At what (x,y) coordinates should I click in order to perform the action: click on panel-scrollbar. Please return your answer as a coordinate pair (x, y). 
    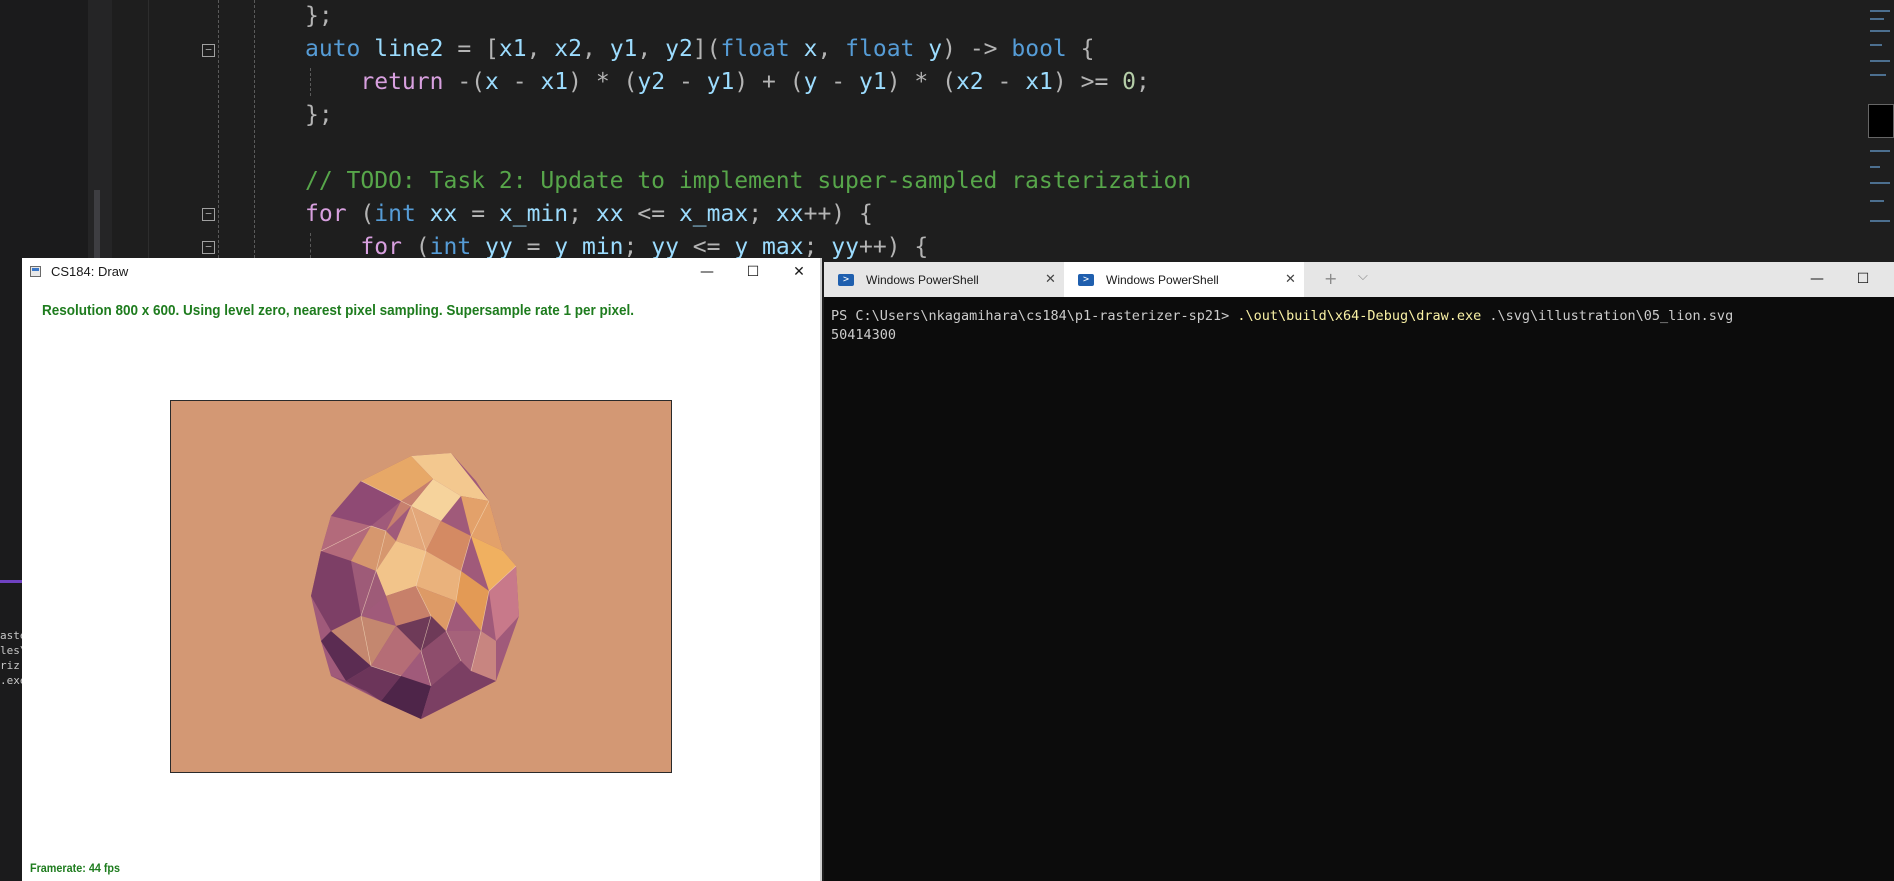
    Looking at the image, I should click on (97, 225).